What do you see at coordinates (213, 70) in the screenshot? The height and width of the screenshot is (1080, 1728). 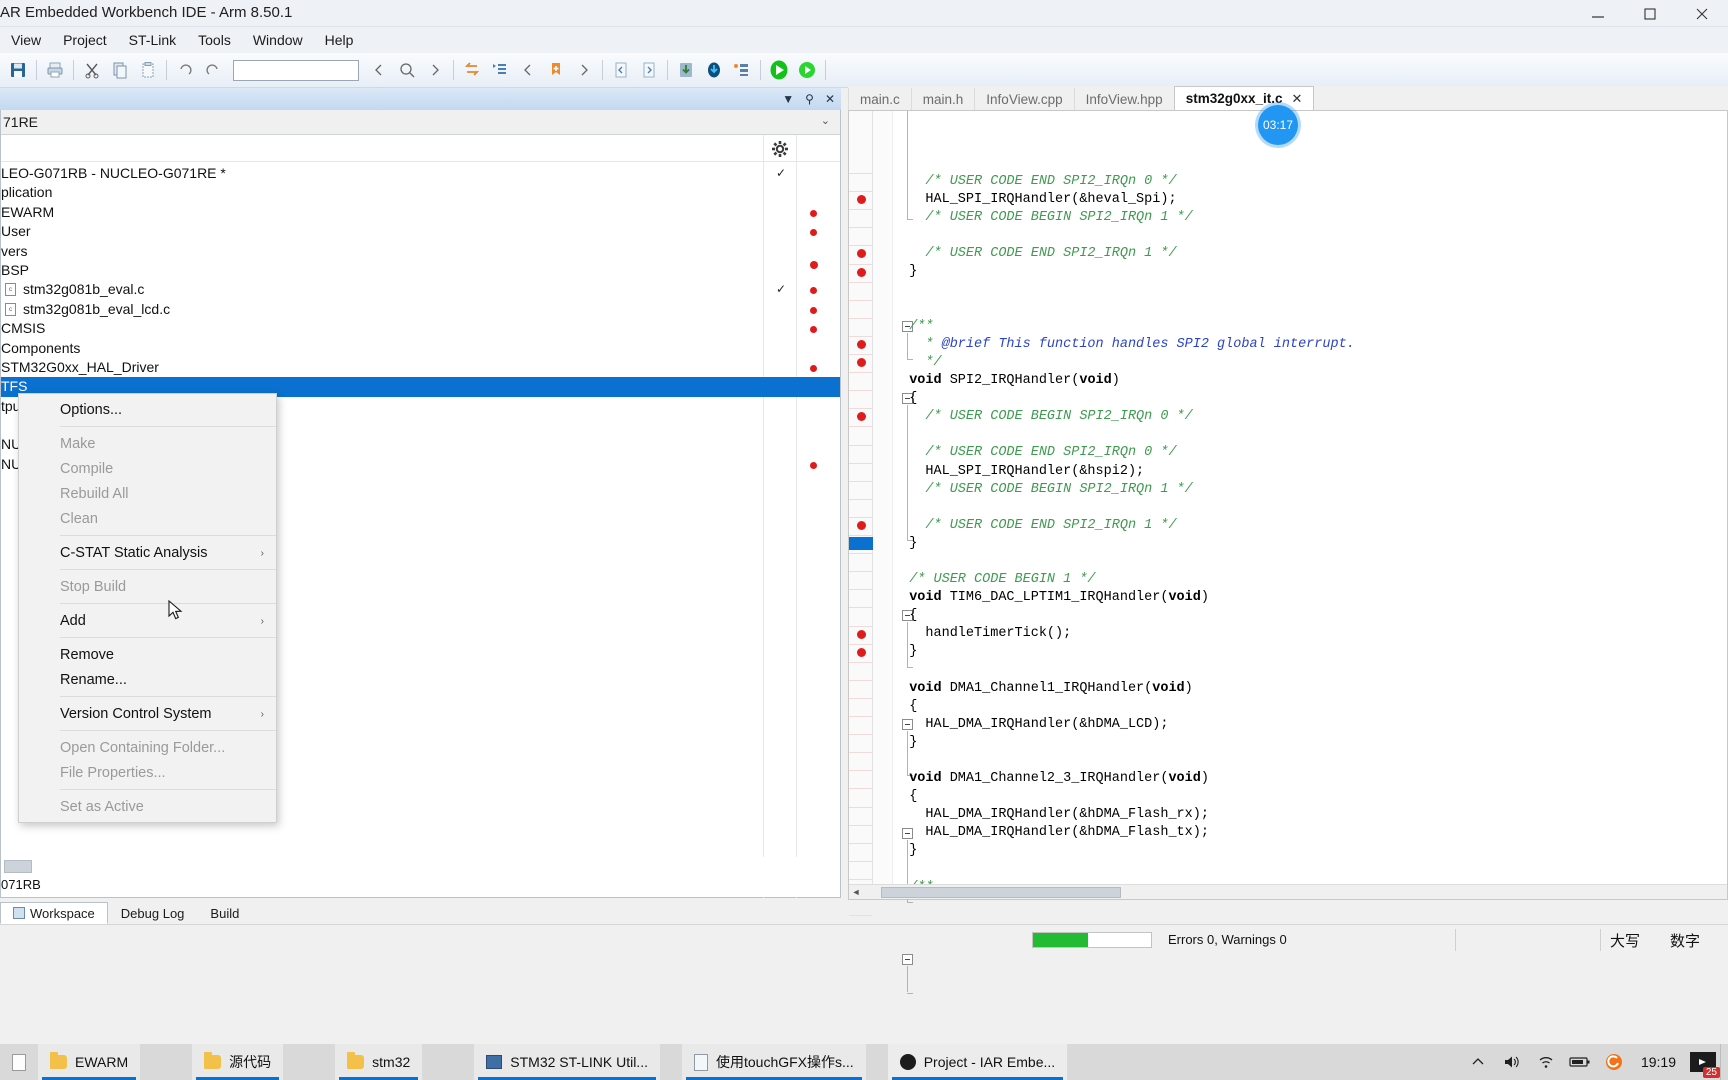 I see `redo-icon` at bounding box center [213, 70].